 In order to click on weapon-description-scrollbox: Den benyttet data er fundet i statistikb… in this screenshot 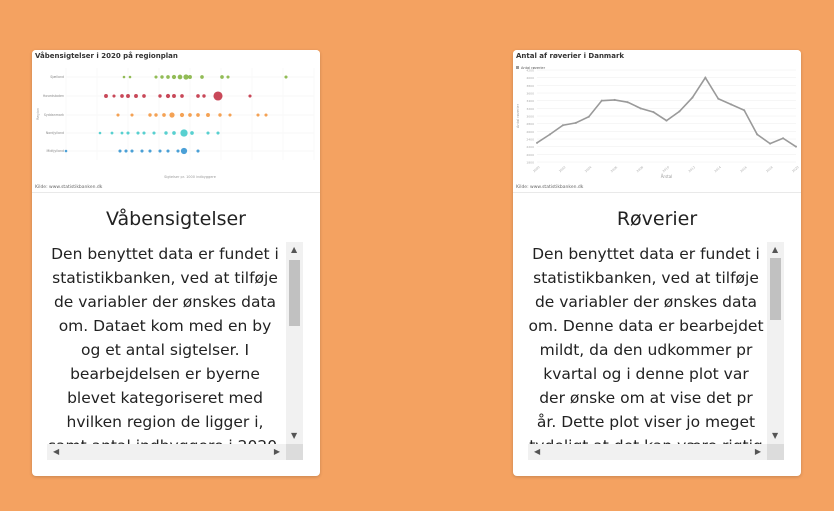, I will do `click(175, 351)`.